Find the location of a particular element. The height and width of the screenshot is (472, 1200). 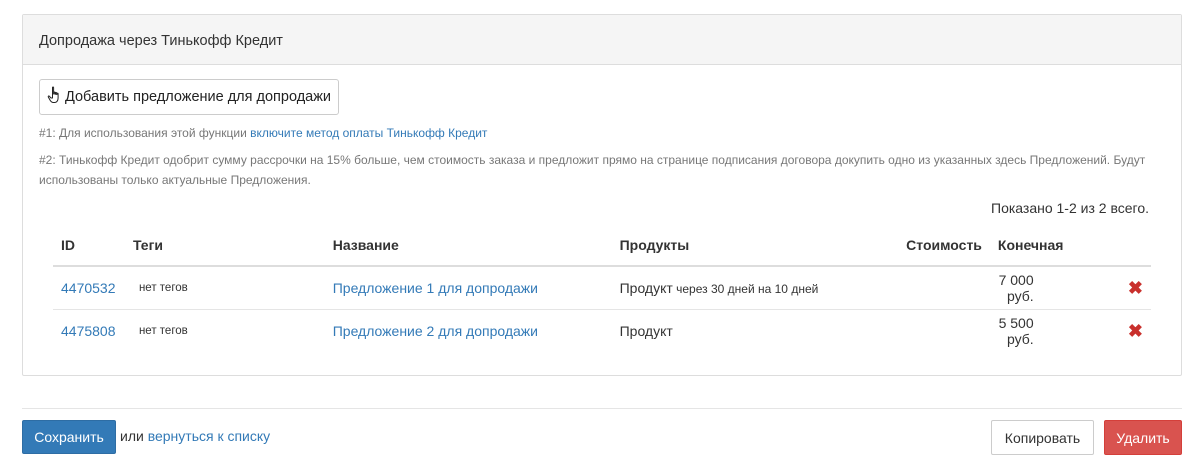

column-header-actions is located at coordinates (1123, 246).